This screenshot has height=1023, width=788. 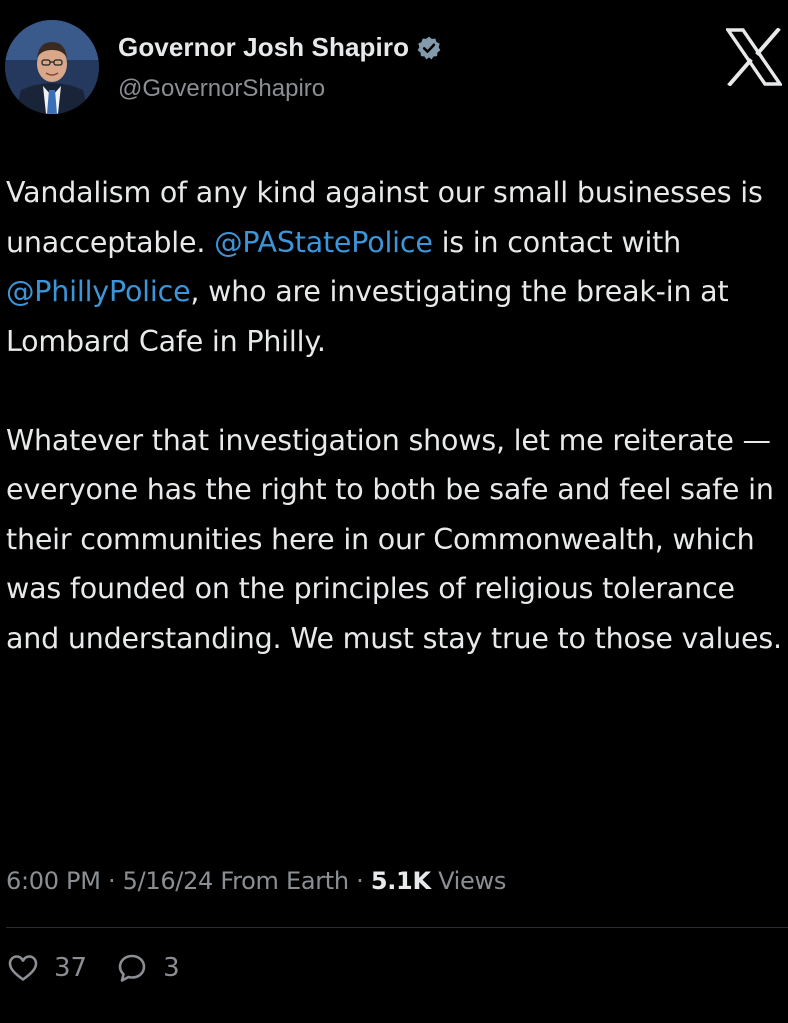 What do you see at coordinates (401, 881) in the screenshot?
I see `views-count: 5.1K` at bounding box center [401, 881].